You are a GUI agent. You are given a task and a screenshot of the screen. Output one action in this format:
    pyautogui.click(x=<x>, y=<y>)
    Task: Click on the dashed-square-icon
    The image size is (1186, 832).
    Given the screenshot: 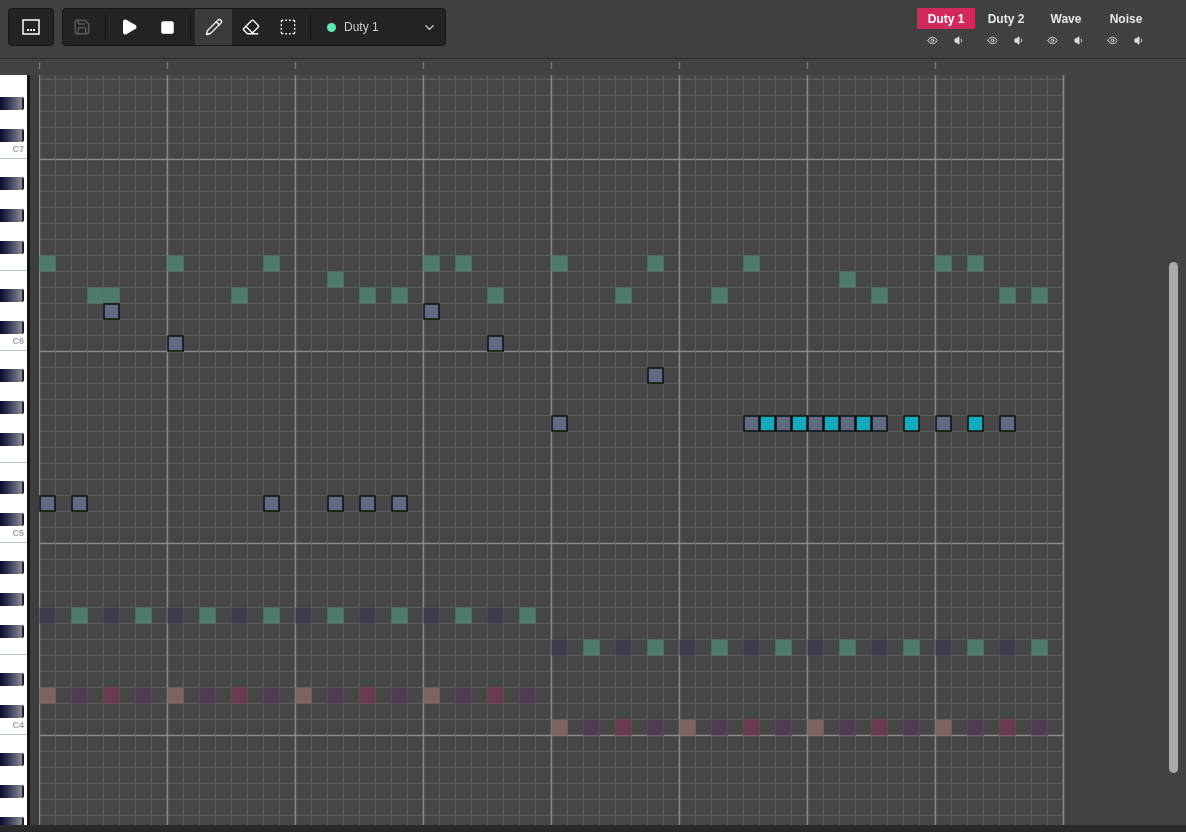 What is the action you would take?
    pyautogui.click(x=287, y=27)
    